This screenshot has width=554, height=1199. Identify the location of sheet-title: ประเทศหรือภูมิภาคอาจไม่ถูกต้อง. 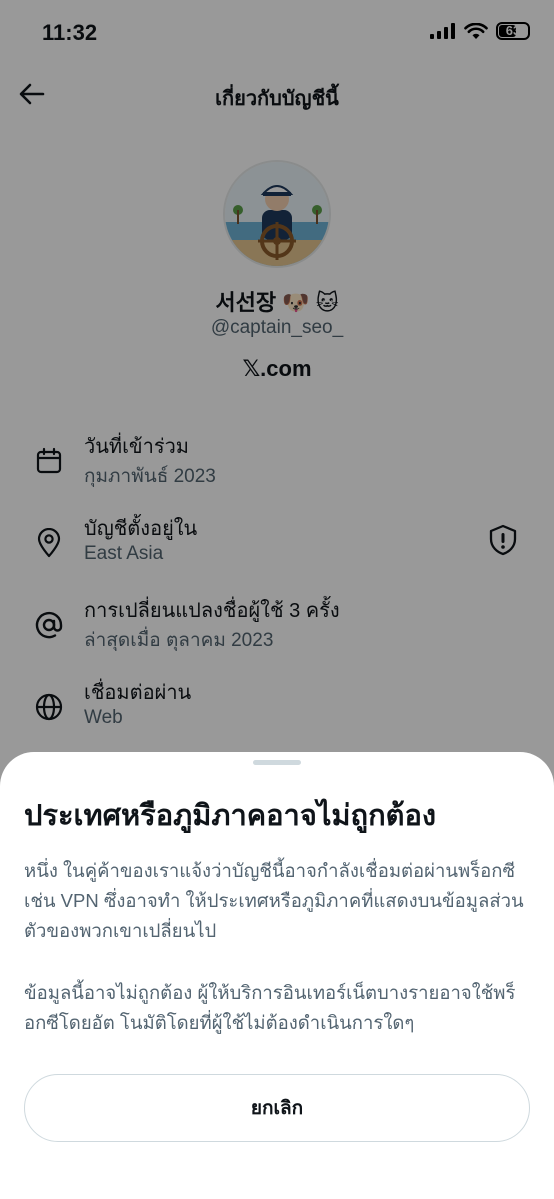
(230, 816).